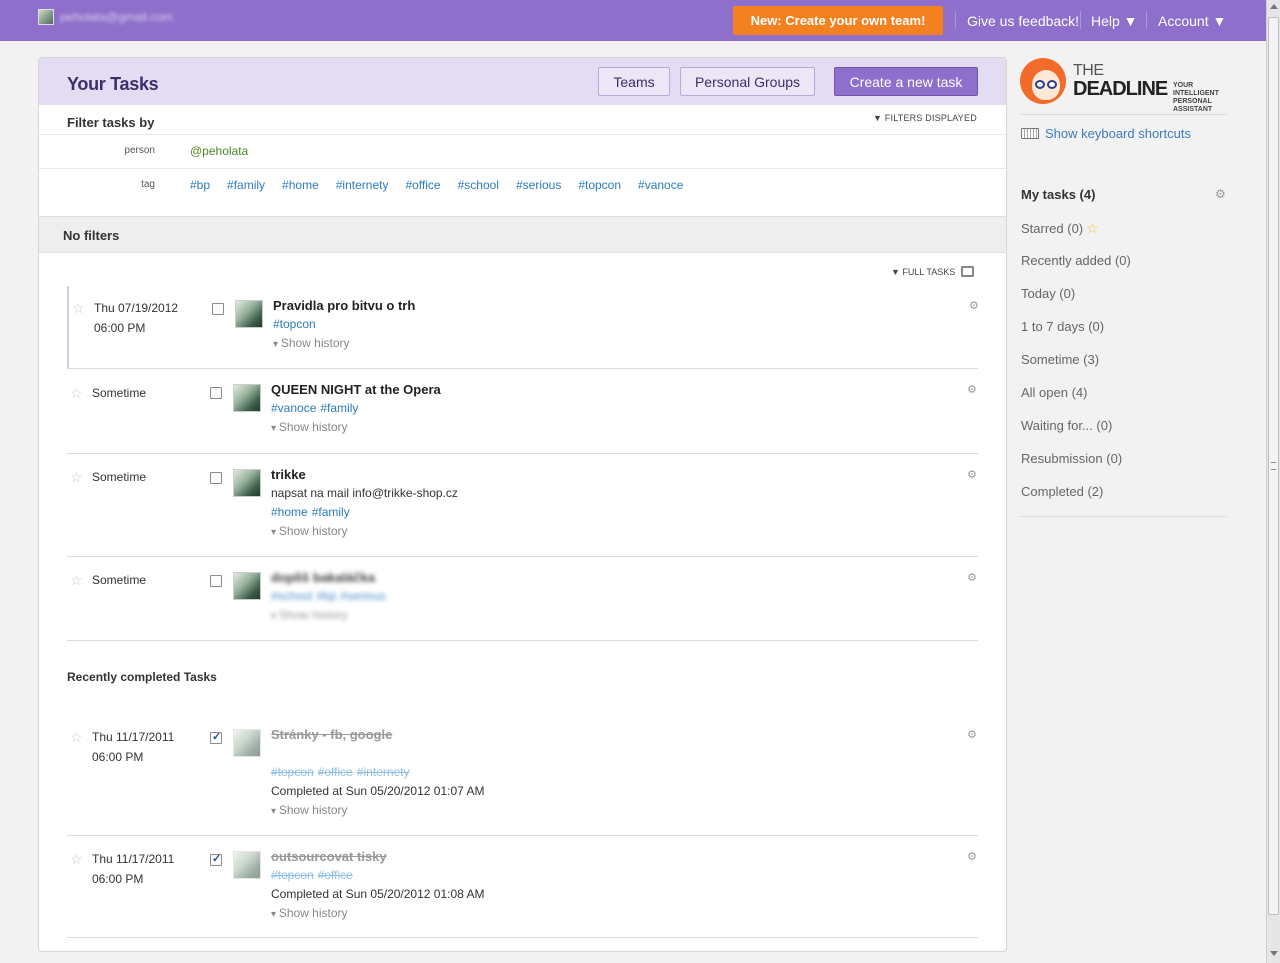 The image size is (1280, 963). Describe the element at coordinates (1076, 260) in the screenshot. I see `sidebar-item-recently-added: Recently added (0)` at that location.